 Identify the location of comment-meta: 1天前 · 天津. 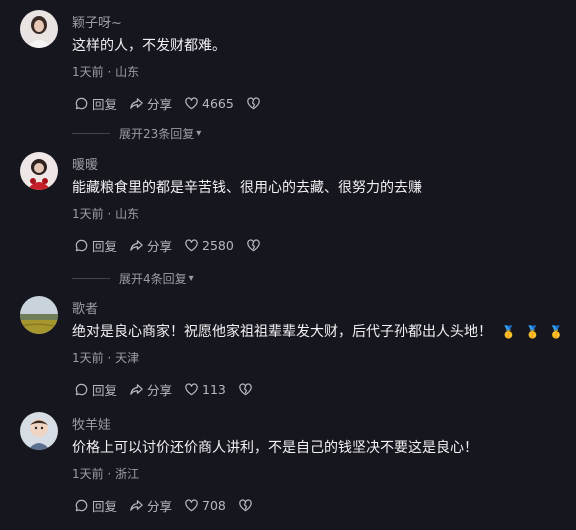
(106, 358).